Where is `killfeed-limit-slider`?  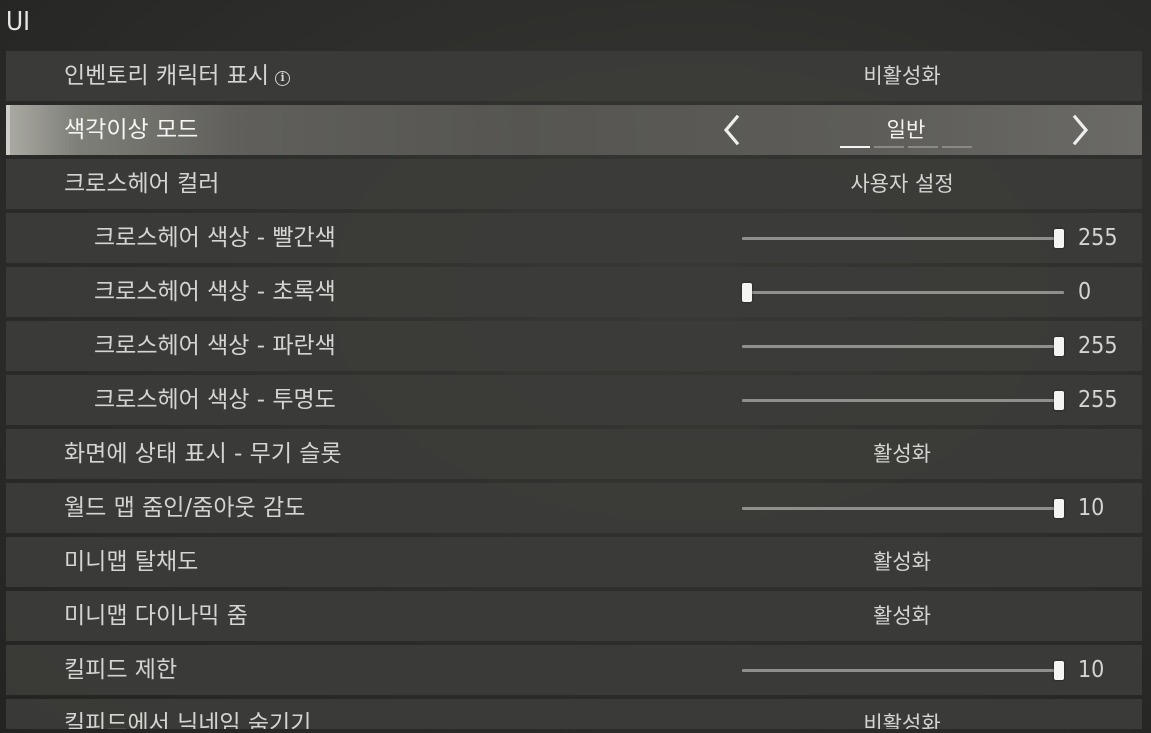 killfeed-limit-slider is located at coordinates (903, 670).